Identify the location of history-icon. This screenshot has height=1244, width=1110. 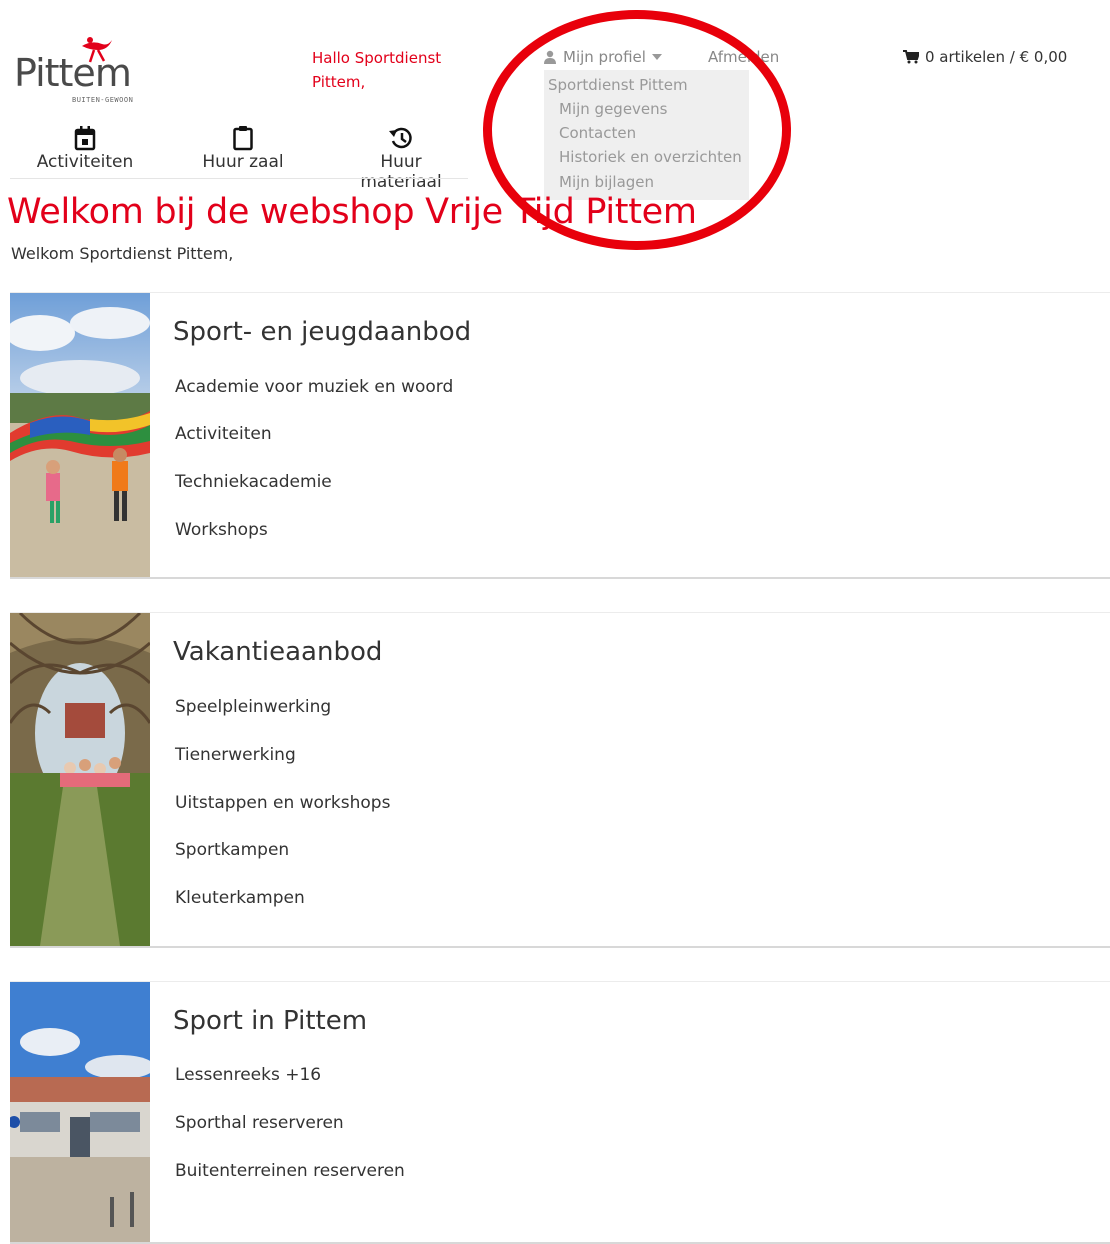
(400, 138).